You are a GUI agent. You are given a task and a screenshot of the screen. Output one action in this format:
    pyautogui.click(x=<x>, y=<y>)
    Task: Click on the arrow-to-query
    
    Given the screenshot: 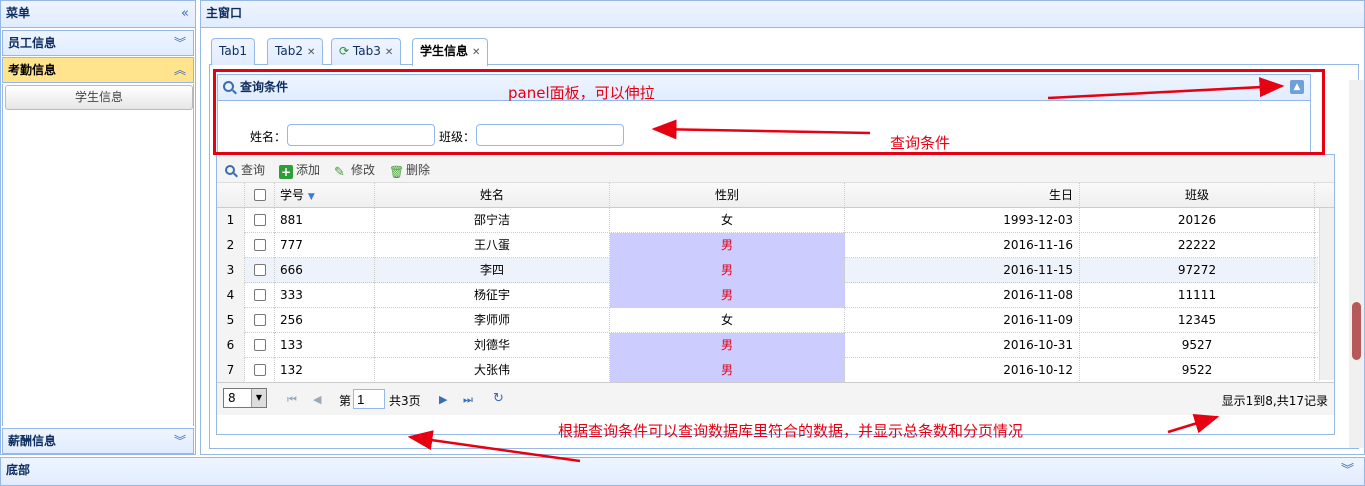 What is the action you would take?
    pyautogui.click(x=761, y=129)
    